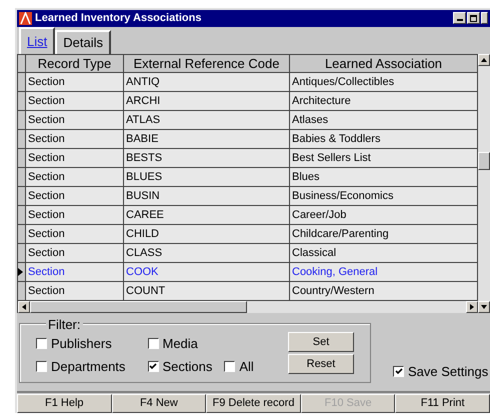 Image resolution: width=490 pixels, height=416 pixels. Describe the element at coordinates (253, 403) in the screenshot. I see `function-key-button: F9 Delete record` at that location.